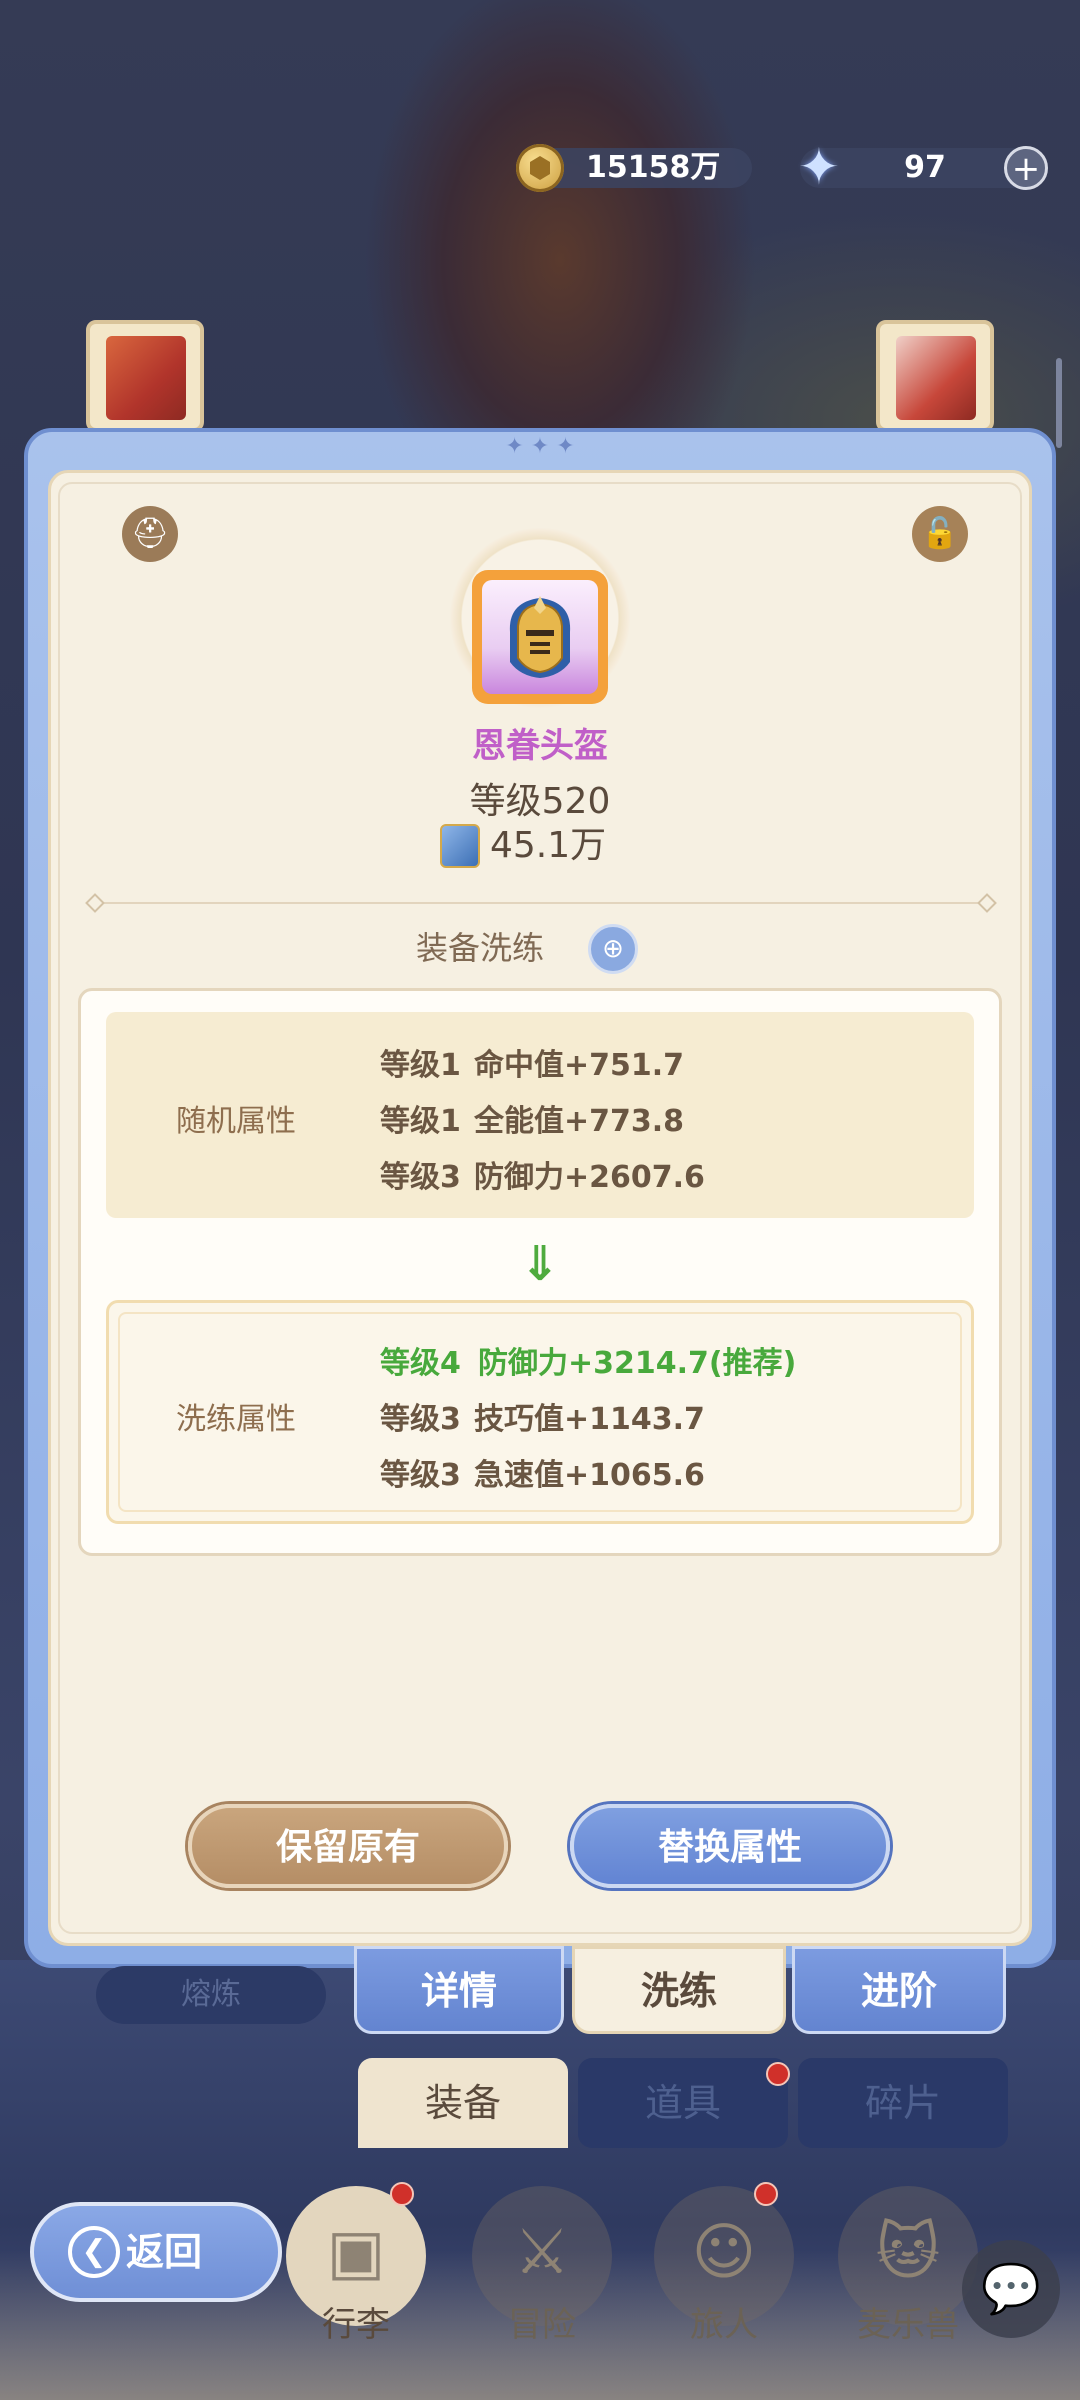 The image size is (1080, 2400). I want to click on gold-amount: 15158万, so click(653, 167).